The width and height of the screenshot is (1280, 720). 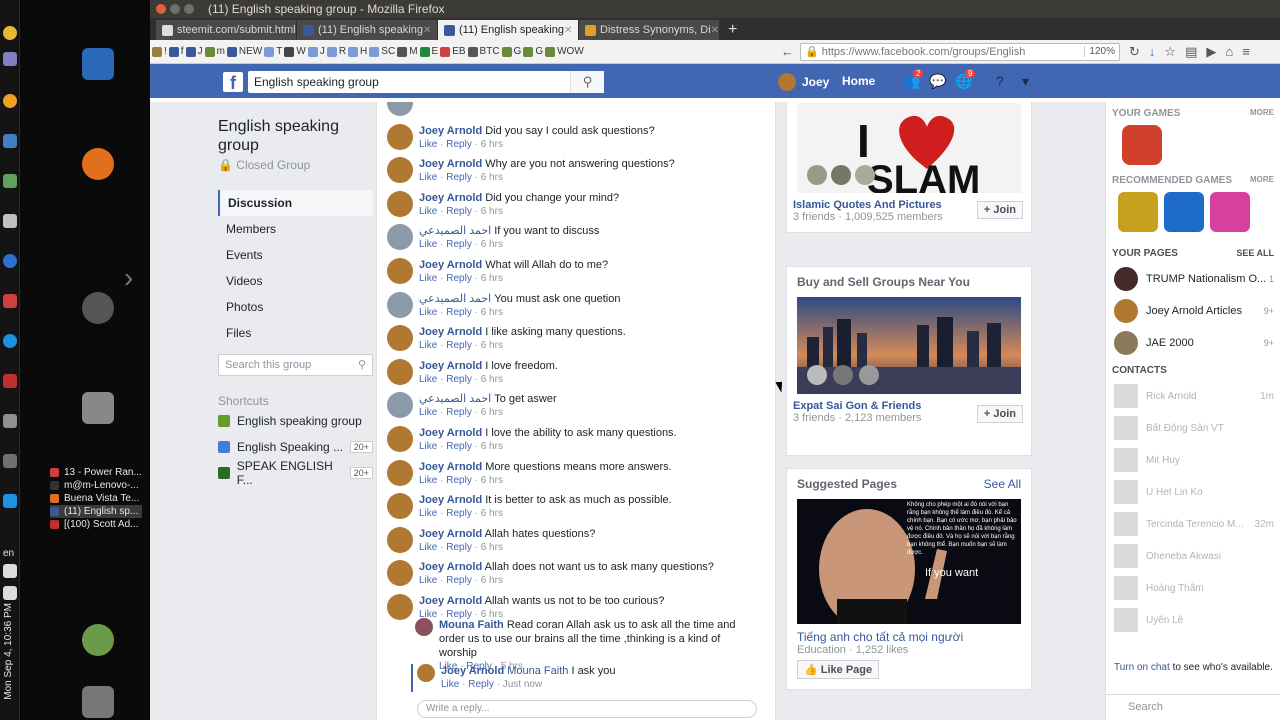 What do you see at coordinates (214, 51) in the screenshot?
I see `bookmark-item: m` at bounding box center [214, 51].